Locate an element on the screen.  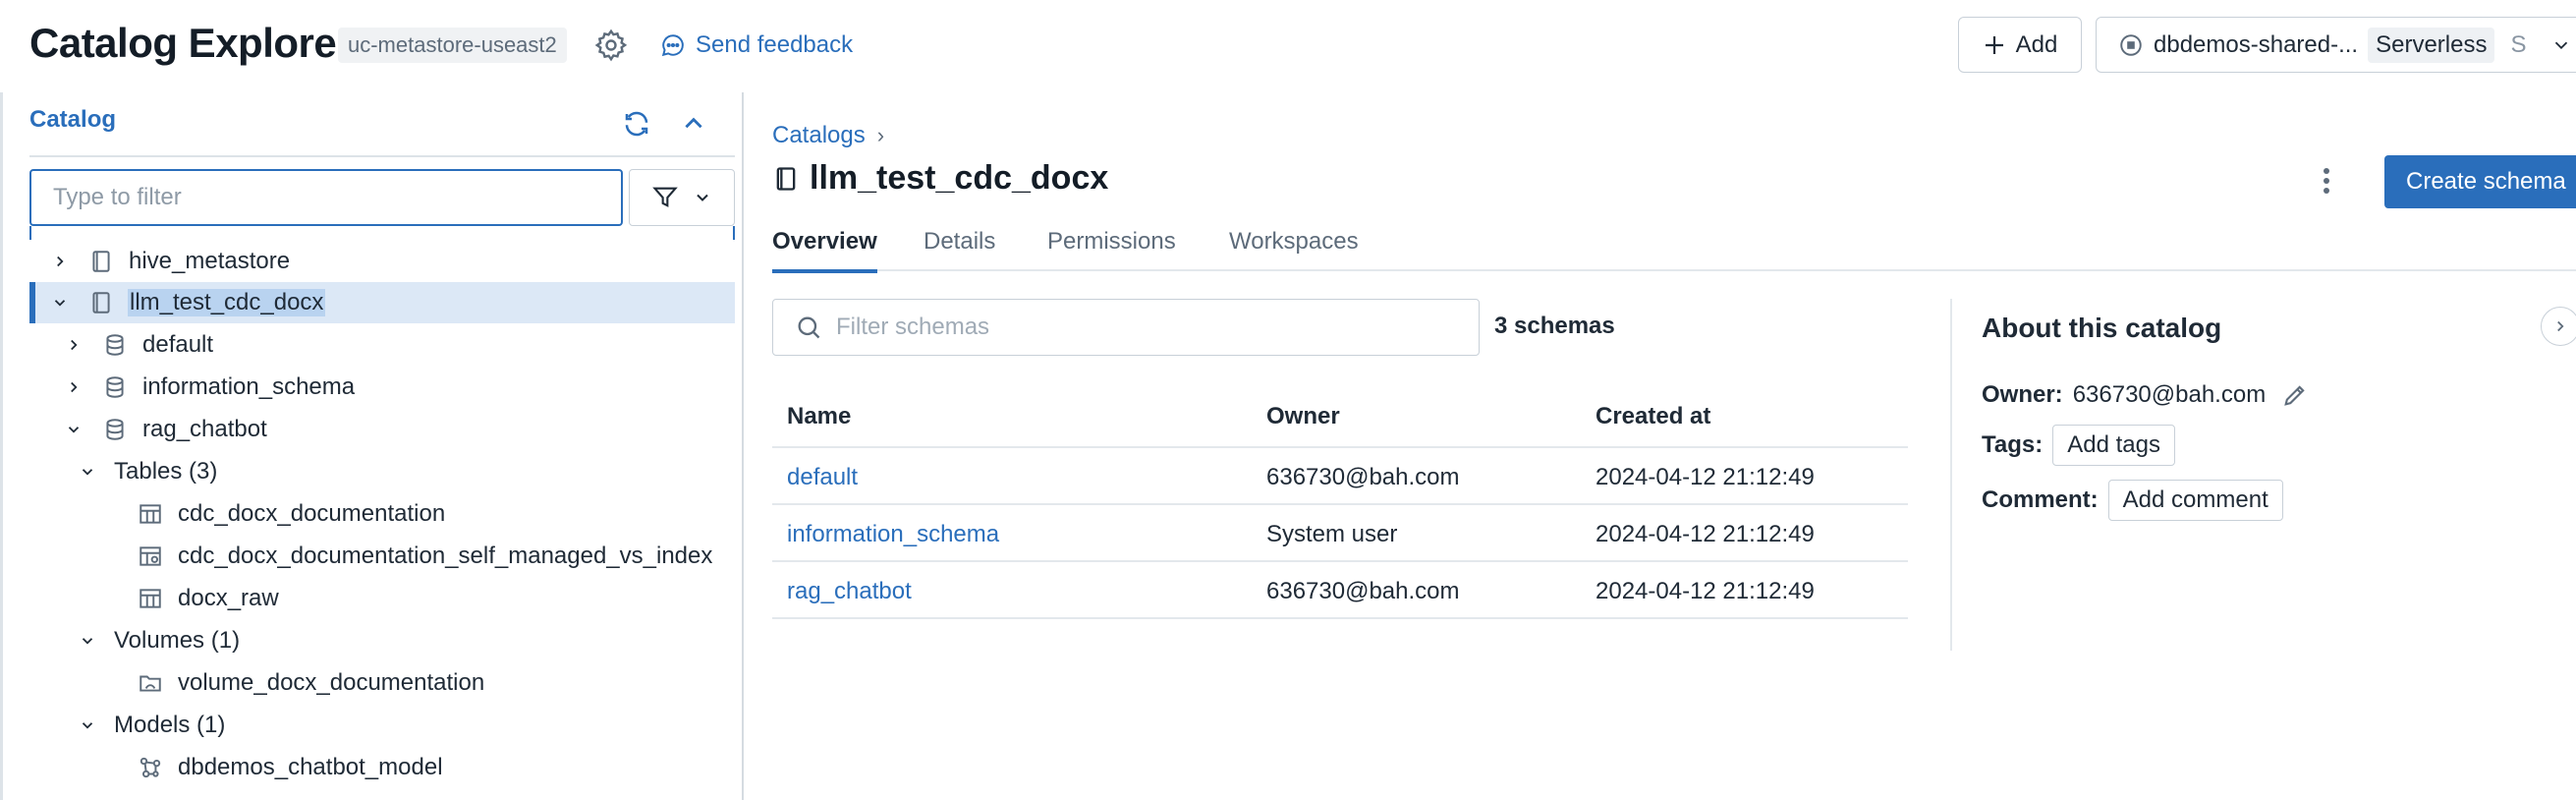
about-tags-row: Tags: Add tags is located at coordinates (2078, 446).